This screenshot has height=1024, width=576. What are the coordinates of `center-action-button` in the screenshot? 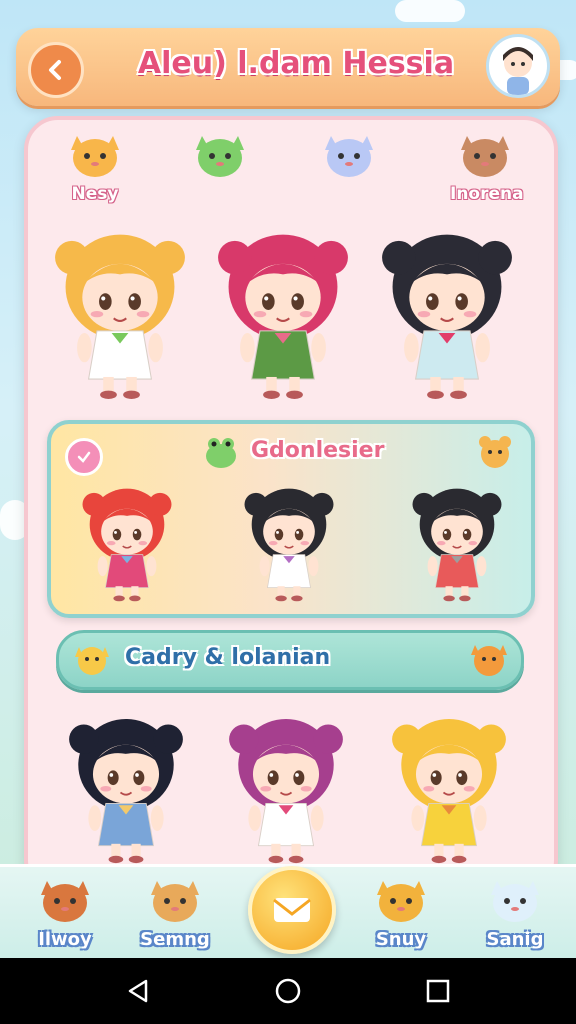 It's located at (292, 910).